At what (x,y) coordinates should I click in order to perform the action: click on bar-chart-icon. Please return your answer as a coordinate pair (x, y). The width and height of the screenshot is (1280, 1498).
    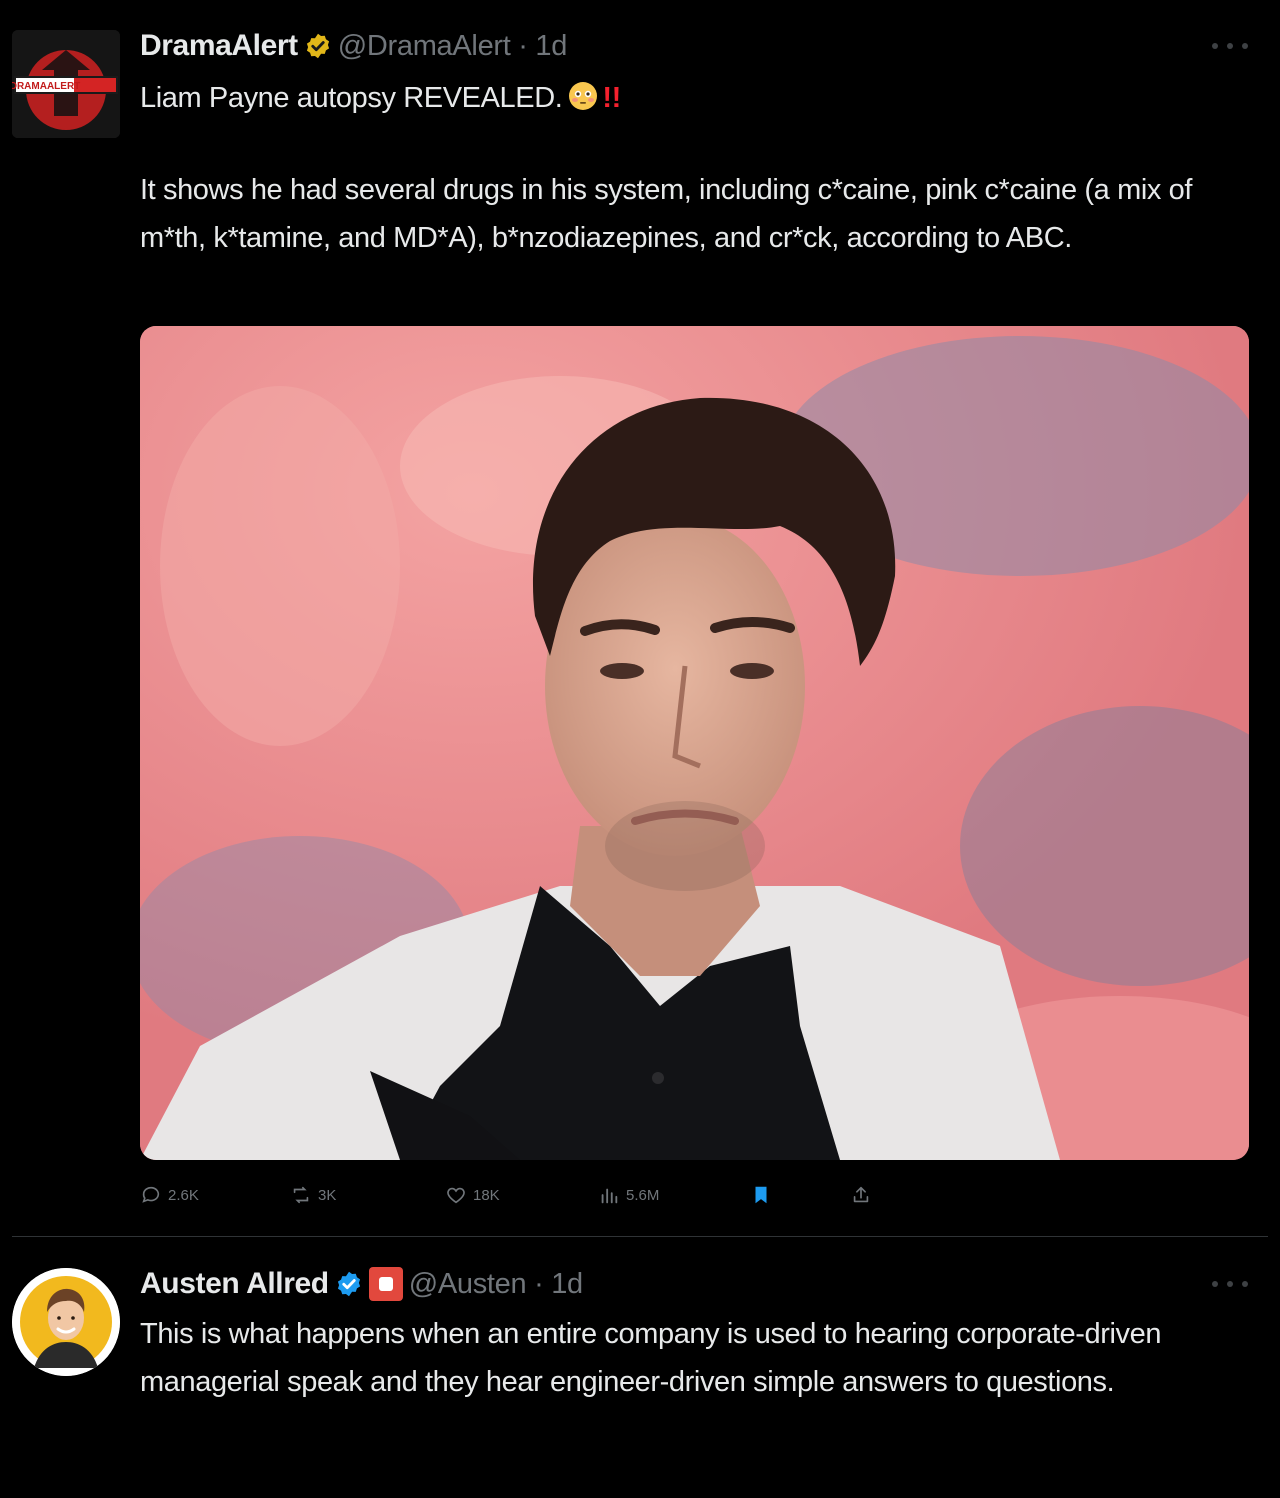
    Looking at the image, I should click on (609, 1196).